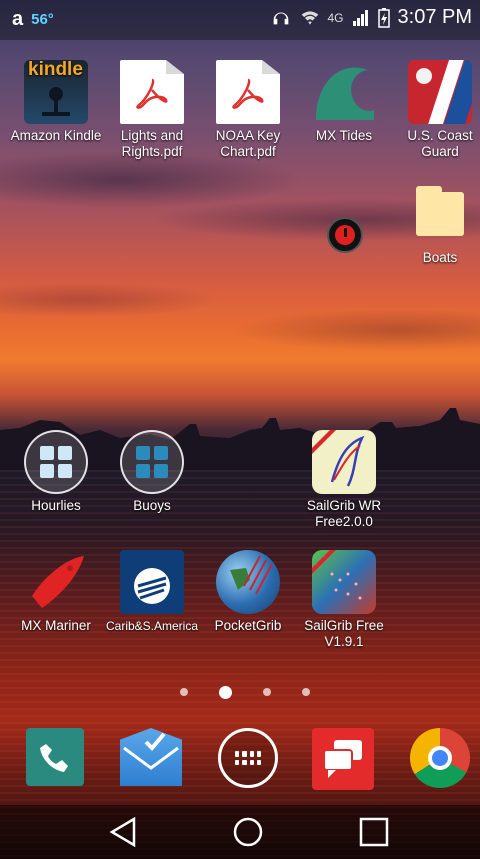 This screenshot has height=859, width=480. I want to click on folder-buoys: Buoys, so click(152, 472).